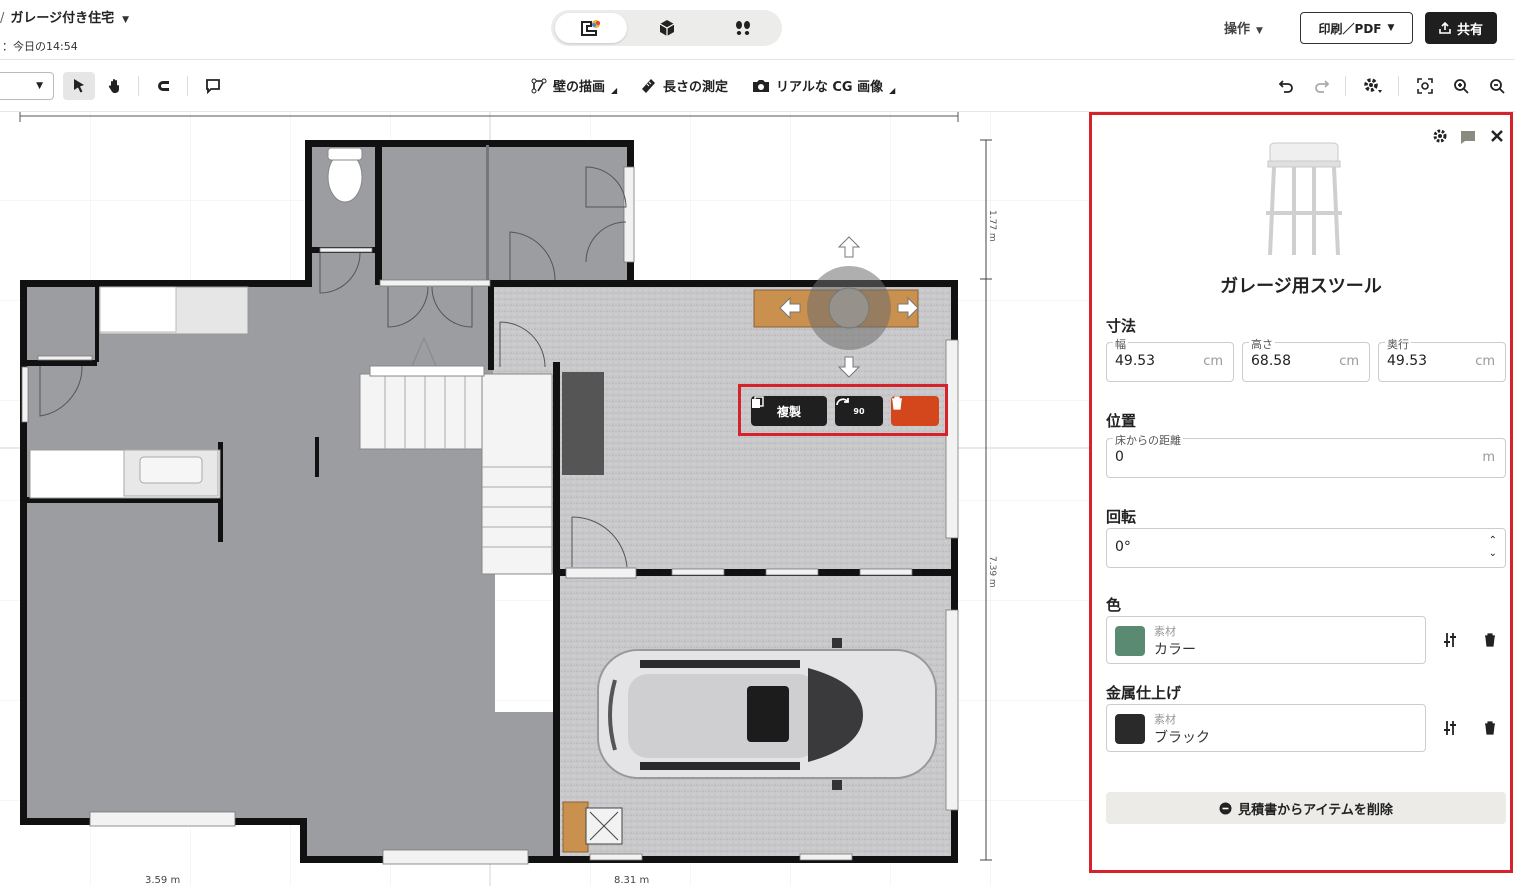  I want to click on dimension-bottom-mid: 8.31 m, so click(631, 880).